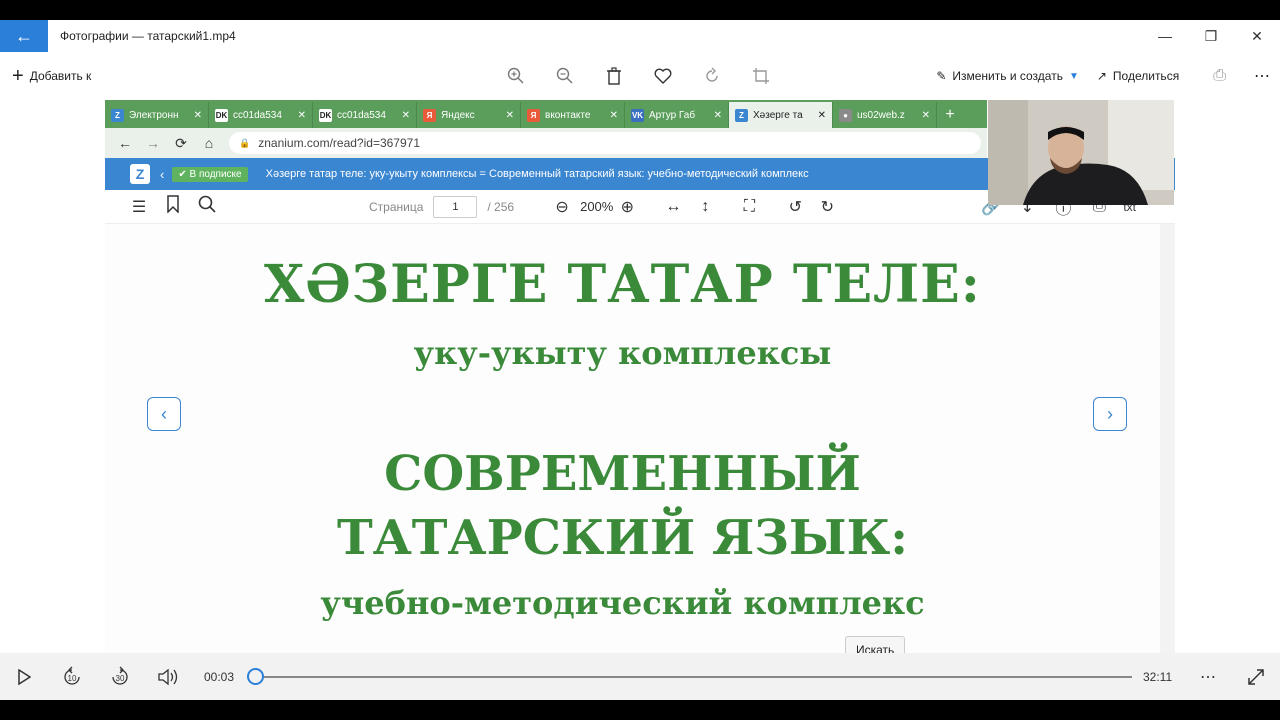  Describe the element at coordinates (1110, 414) in the screenshot. I see `next-page-button: ›` at that location.